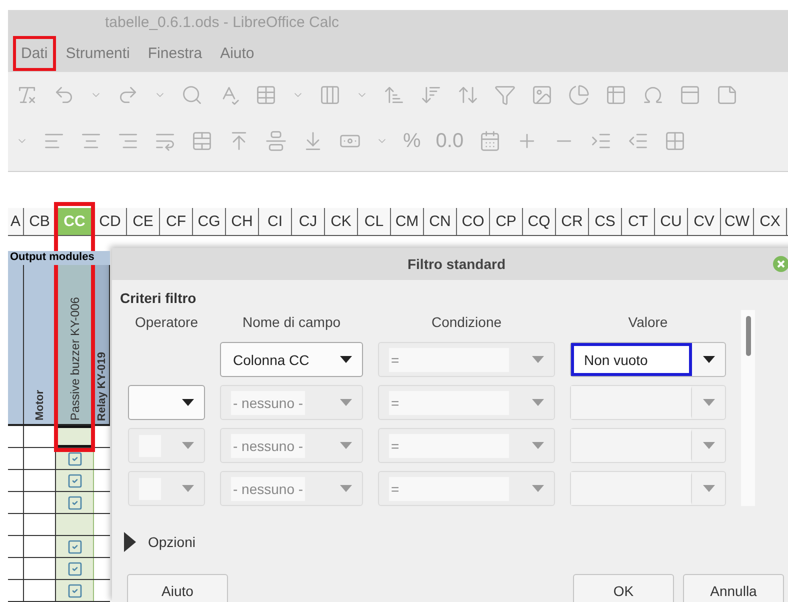 The image size is (788, 602). Describe the element at coordinates (291, 322) in the screenshot. I see `column-label: Nome di campo` at that location.